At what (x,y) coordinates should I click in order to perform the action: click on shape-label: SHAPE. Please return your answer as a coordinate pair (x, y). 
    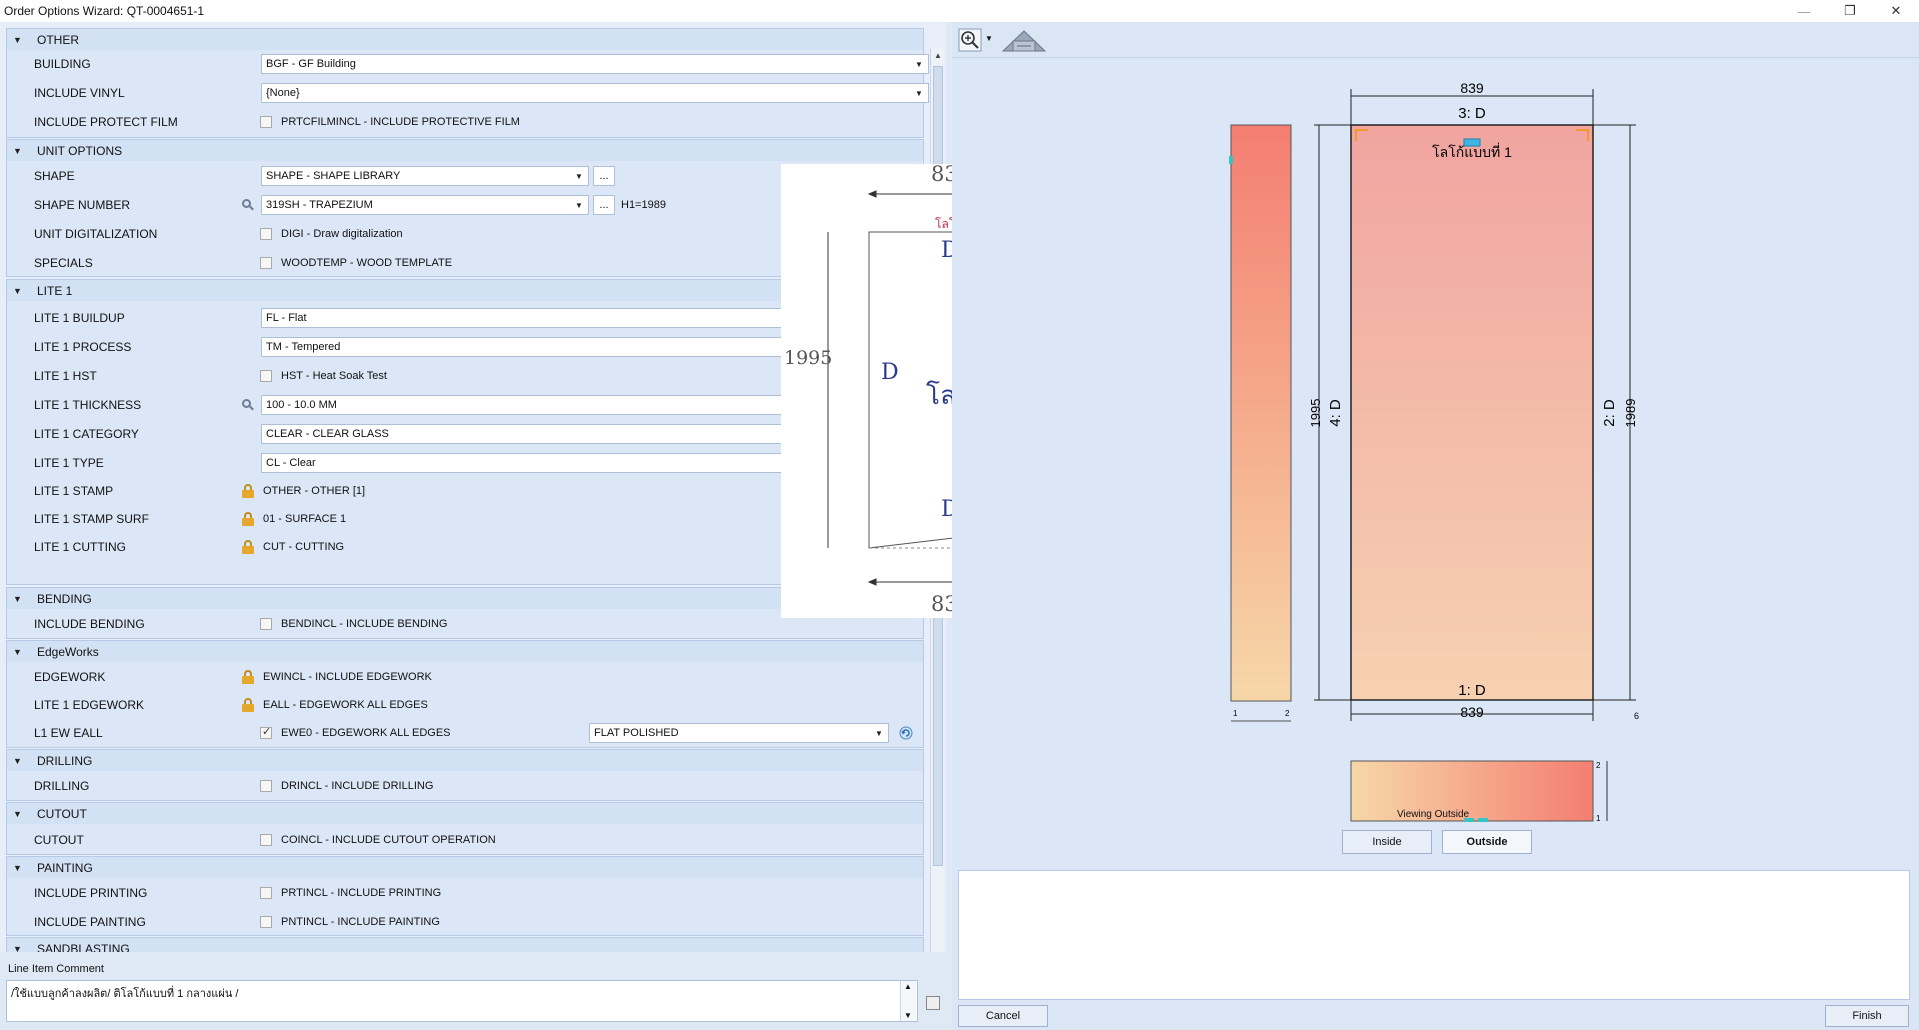
    Looking at the image, I should click on (54, 176).